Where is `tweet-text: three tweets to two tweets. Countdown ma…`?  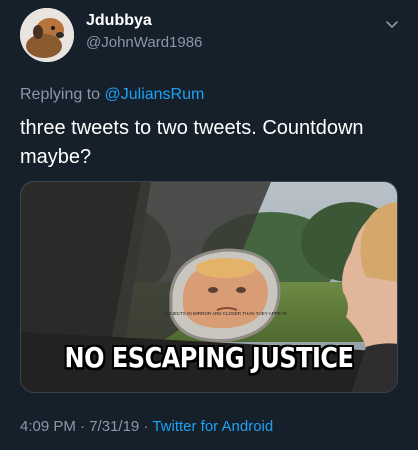 tweet-text: three tweets to two tweets. Countdown ma… is located at coordinates (192, 142).